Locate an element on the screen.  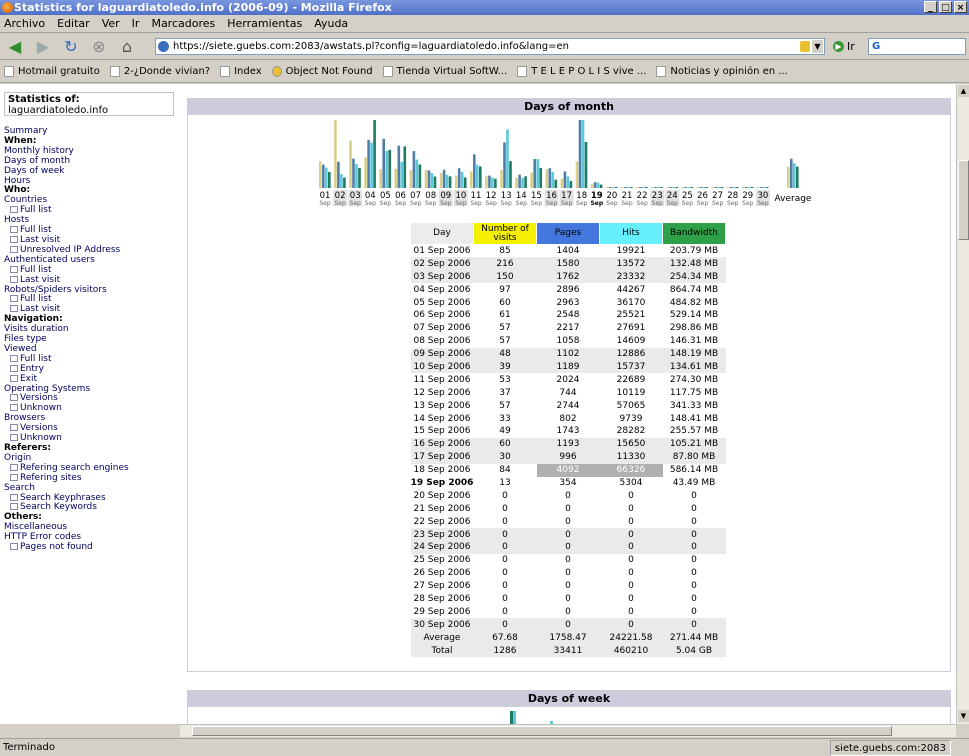
go-button: ▶ Ir is located at coordinates (844, 46).